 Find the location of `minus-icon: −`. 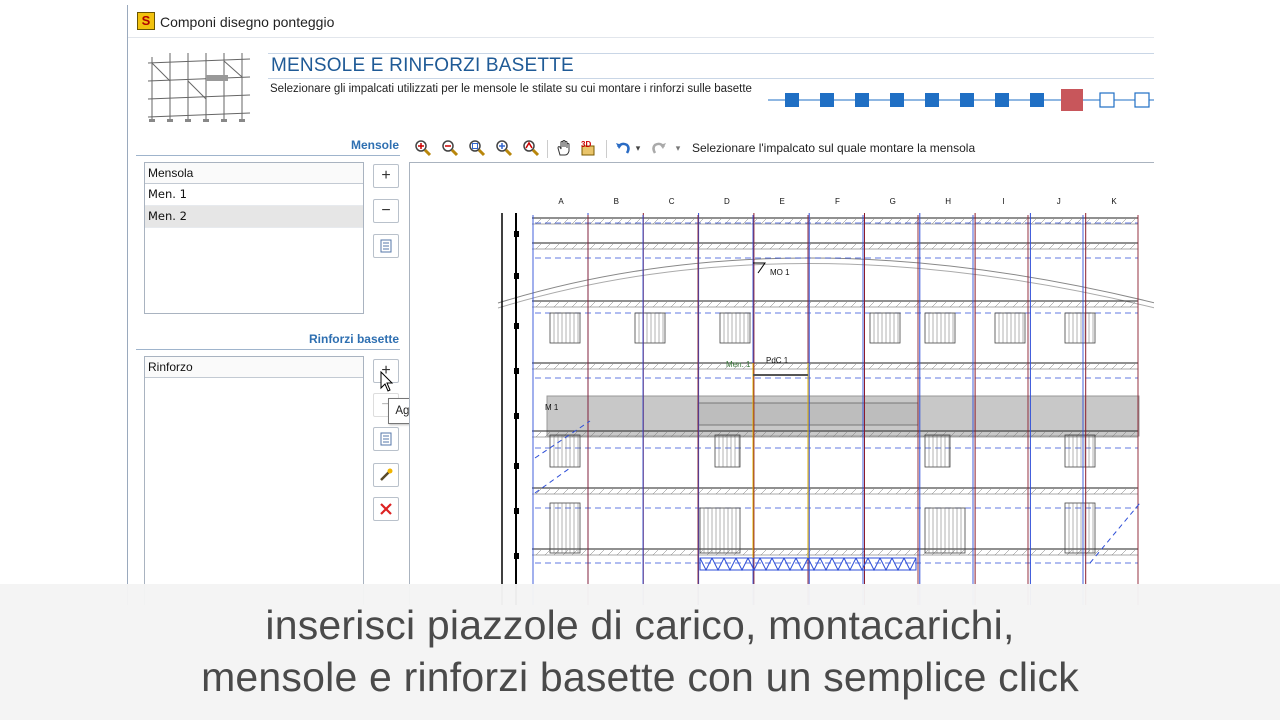

minus-icon: − is located at coordinates (386, 210).